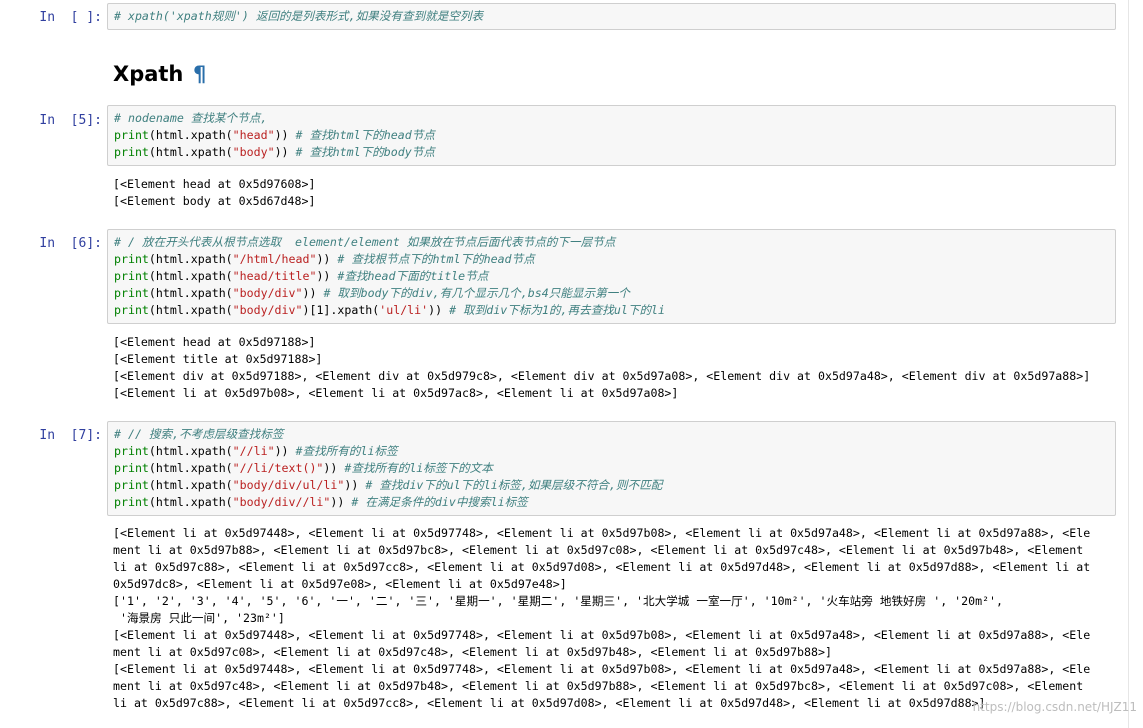  I want to click on input-prompt: In [ ]:, so click(70, 17).